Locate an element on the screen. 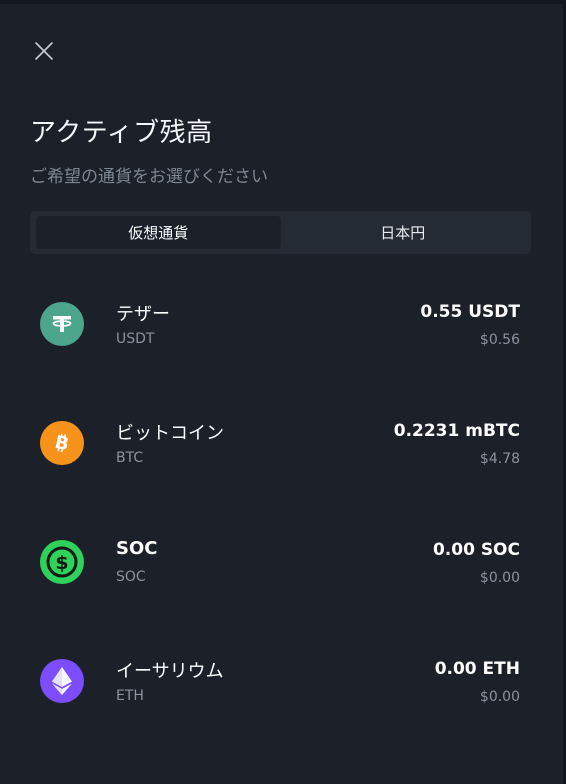  coin-fiat-value: $0.56 is located at coordinates (499, 340).